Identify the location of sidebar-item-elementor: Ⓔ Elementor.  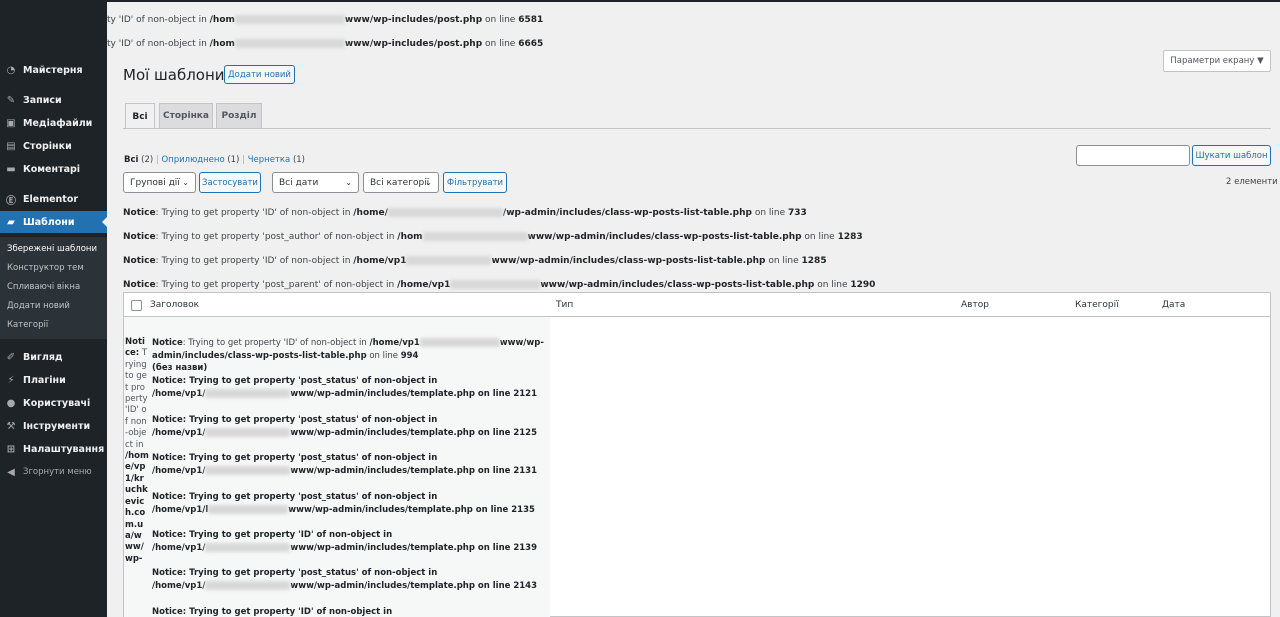
(53, 199).